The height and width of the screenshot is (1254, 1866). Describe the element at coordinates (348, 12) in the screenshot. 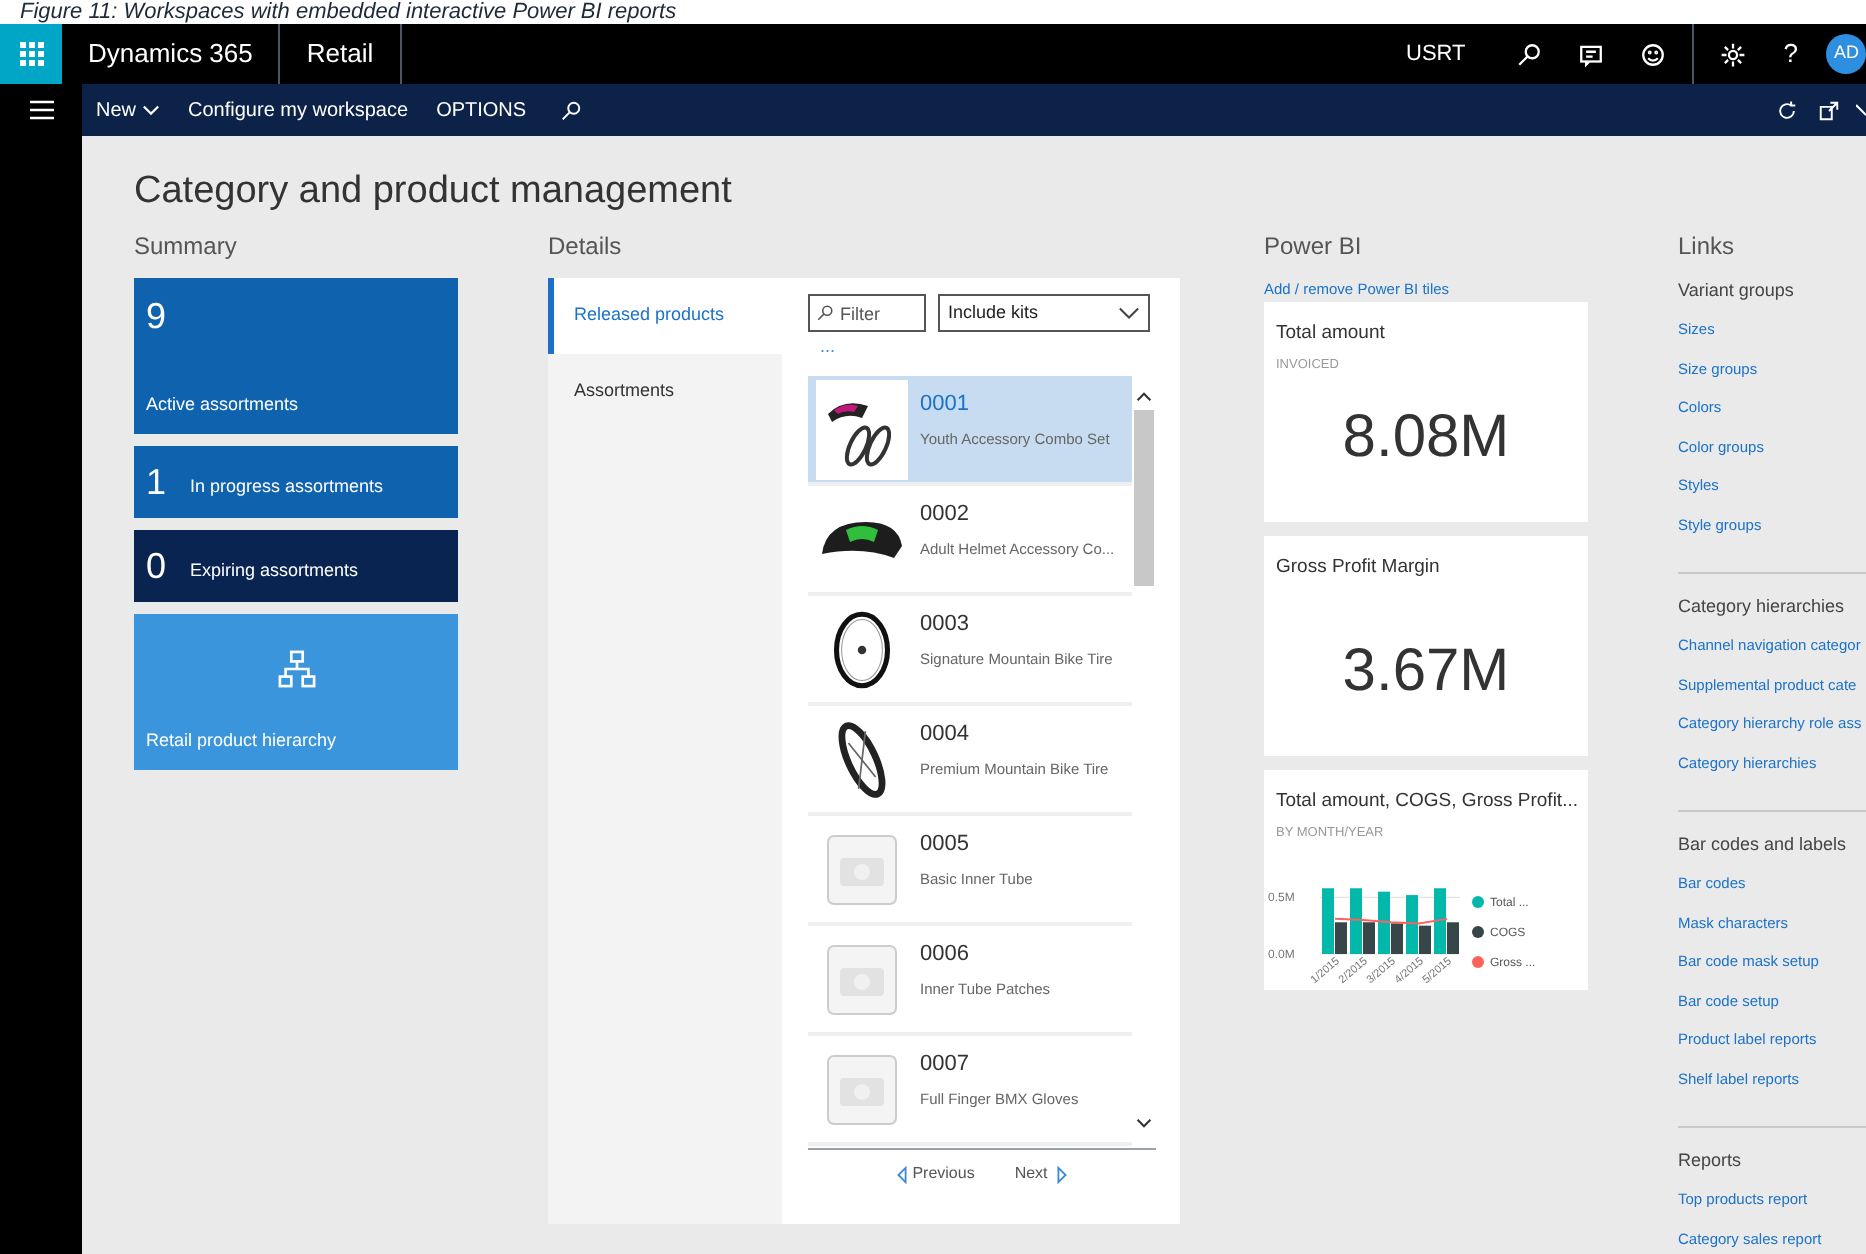

I see `figure-caption: Figure 11: Workspaces with embedded interactive Power BI reports` at that location.